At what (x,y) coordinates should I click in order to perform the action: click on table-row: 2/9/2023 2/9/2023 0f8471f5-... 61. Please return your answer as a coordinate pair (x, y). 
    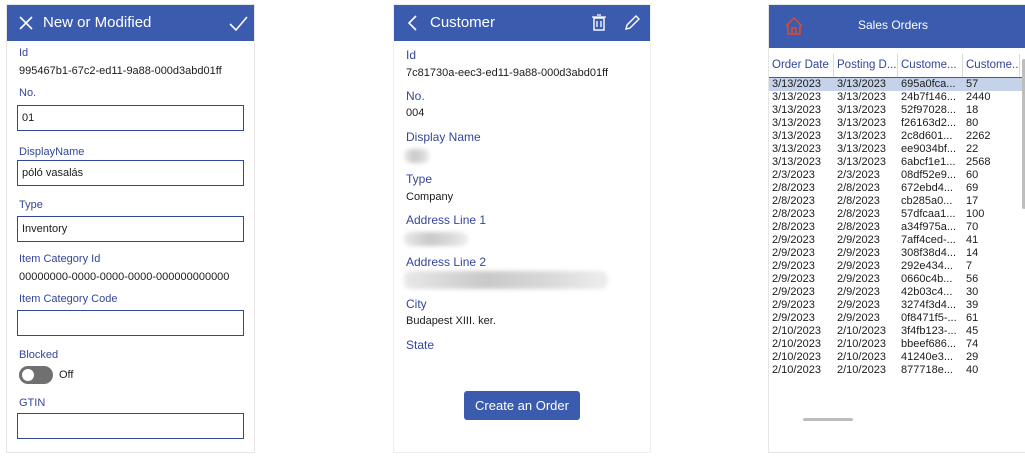
    Looking at the image, I should click on (896, 318).